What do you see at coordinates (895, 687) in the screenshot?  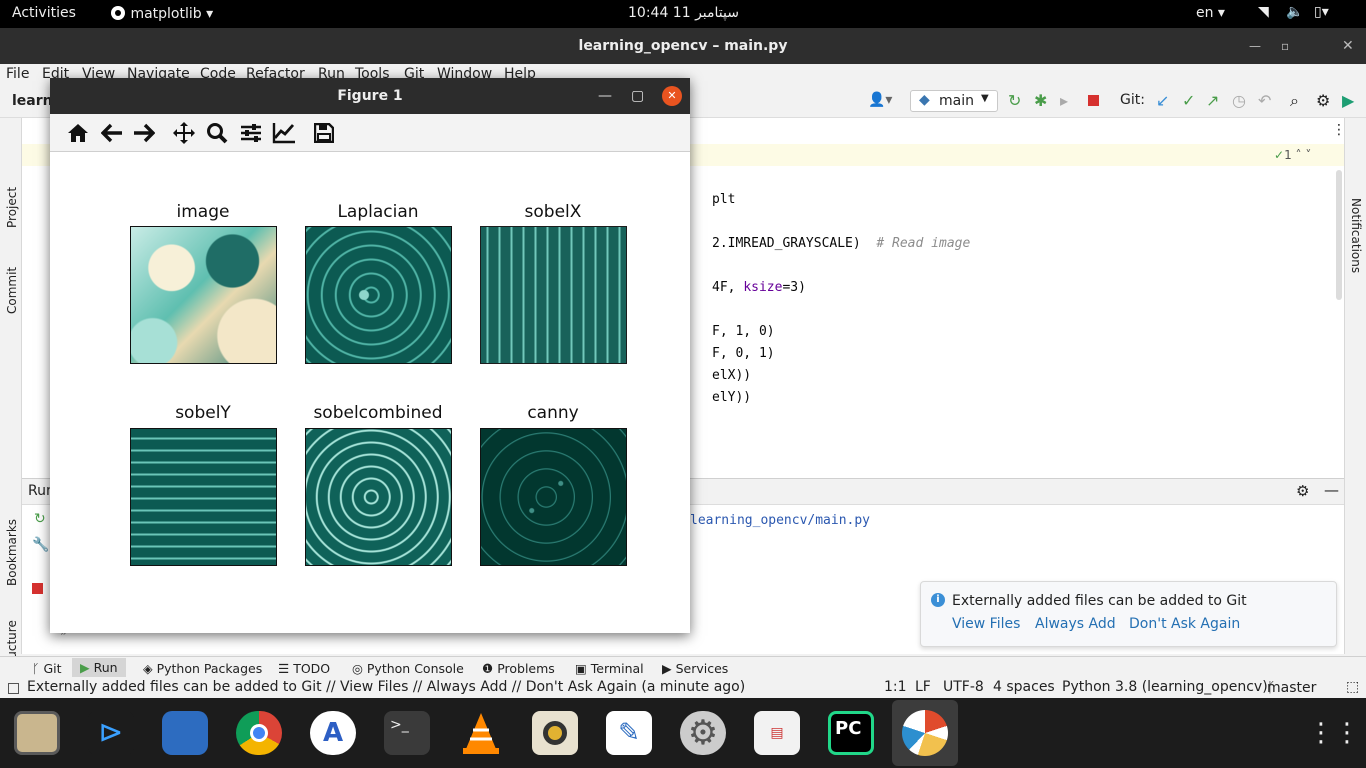 I see `caret-position: 1:1` at bounding box center [895, 687].